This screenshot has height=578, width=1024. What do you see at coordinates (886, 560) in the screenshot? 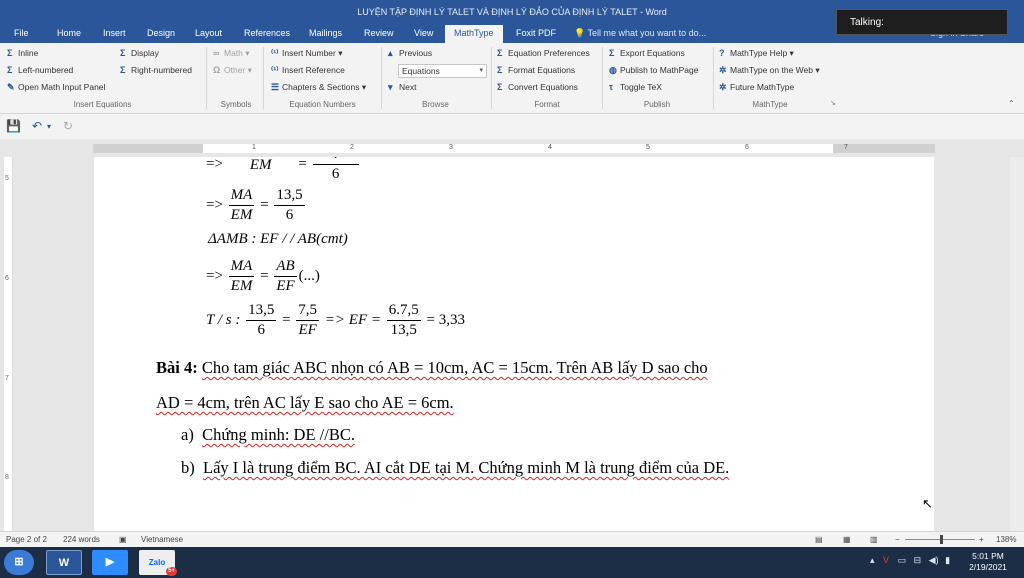
I see `tray-app-icon: V` at bounding box center [886, 560].